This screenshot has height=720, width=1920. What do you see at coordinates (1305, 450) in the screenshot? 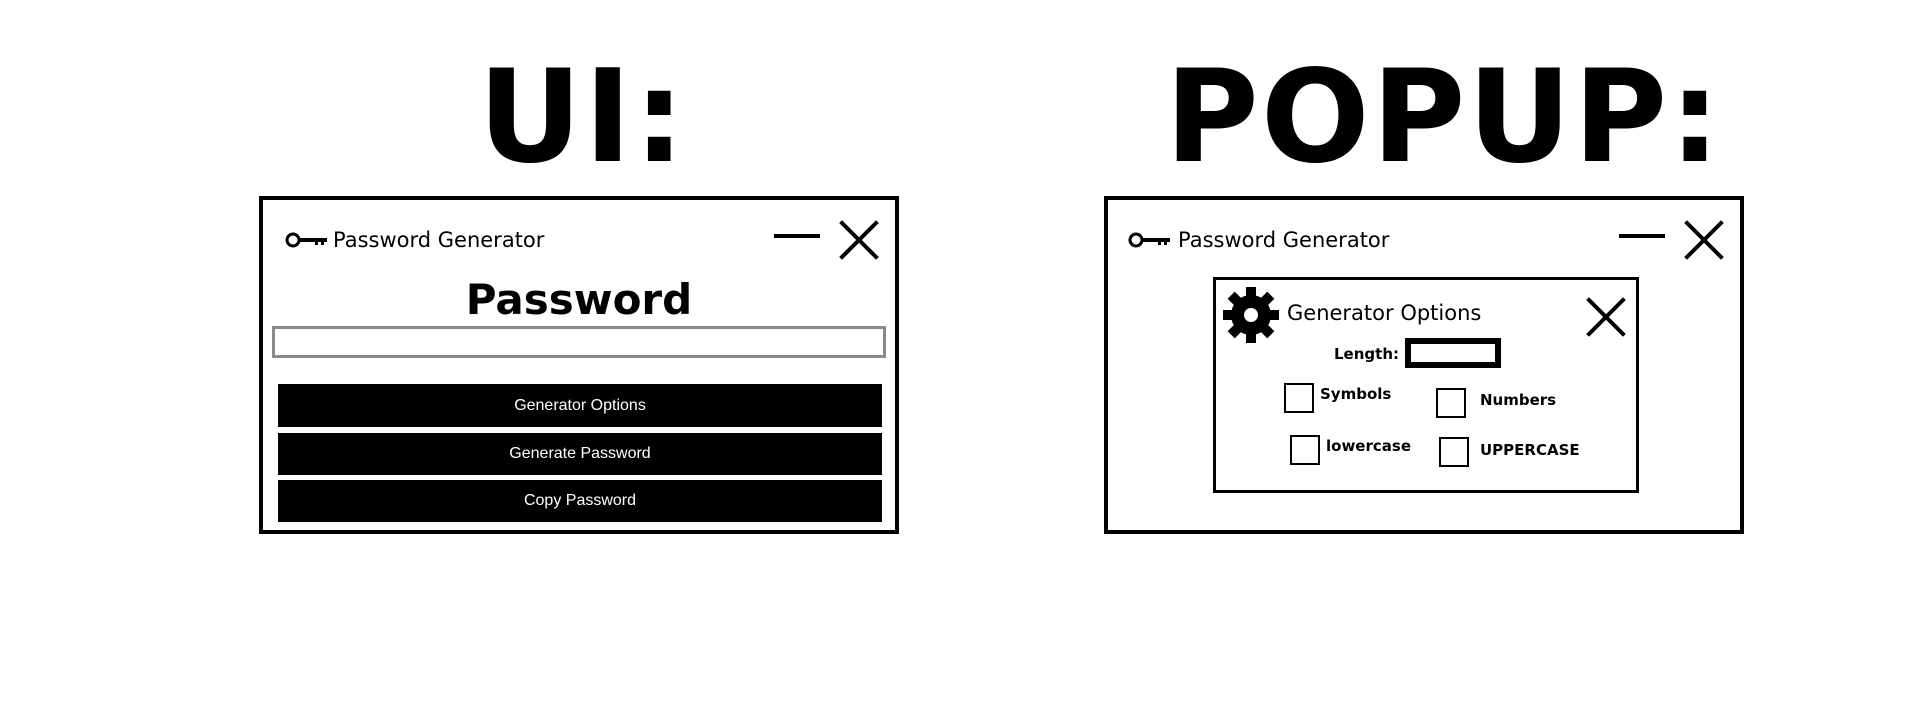
I see `lowercase-checkbox` at bounding box center [1305, 450].